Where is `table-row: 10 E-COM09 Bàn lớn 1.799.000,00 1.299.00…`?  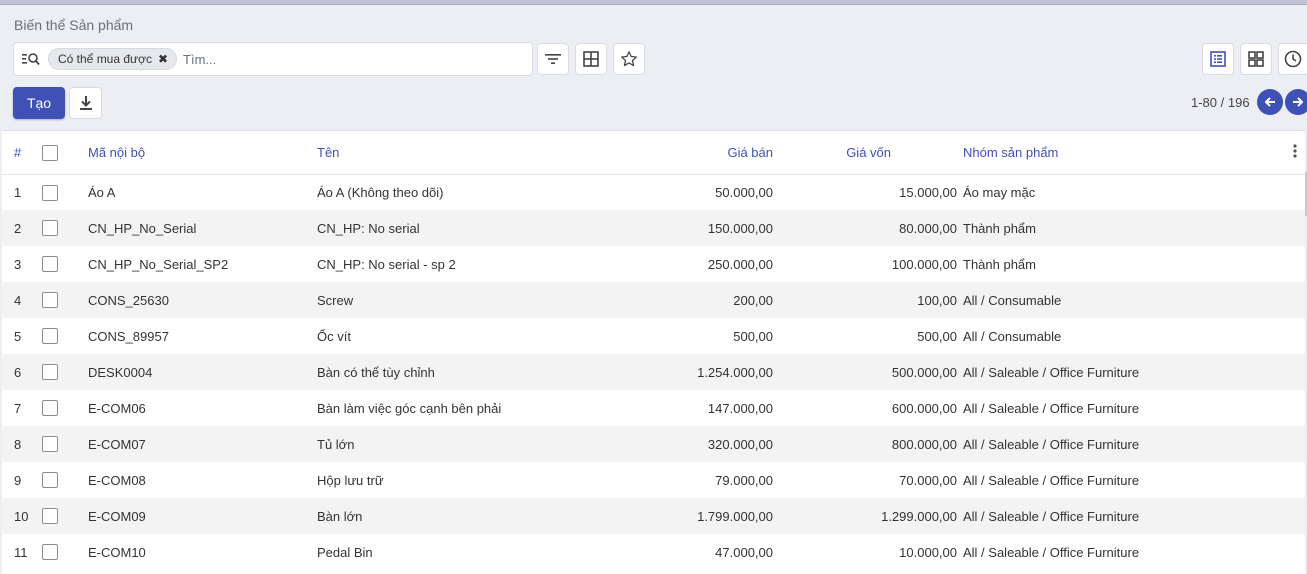
table-row: 10 E-COM09 Bàn lớn 1.799.000,00 1.299.00… is located at coordinates (653, 516).